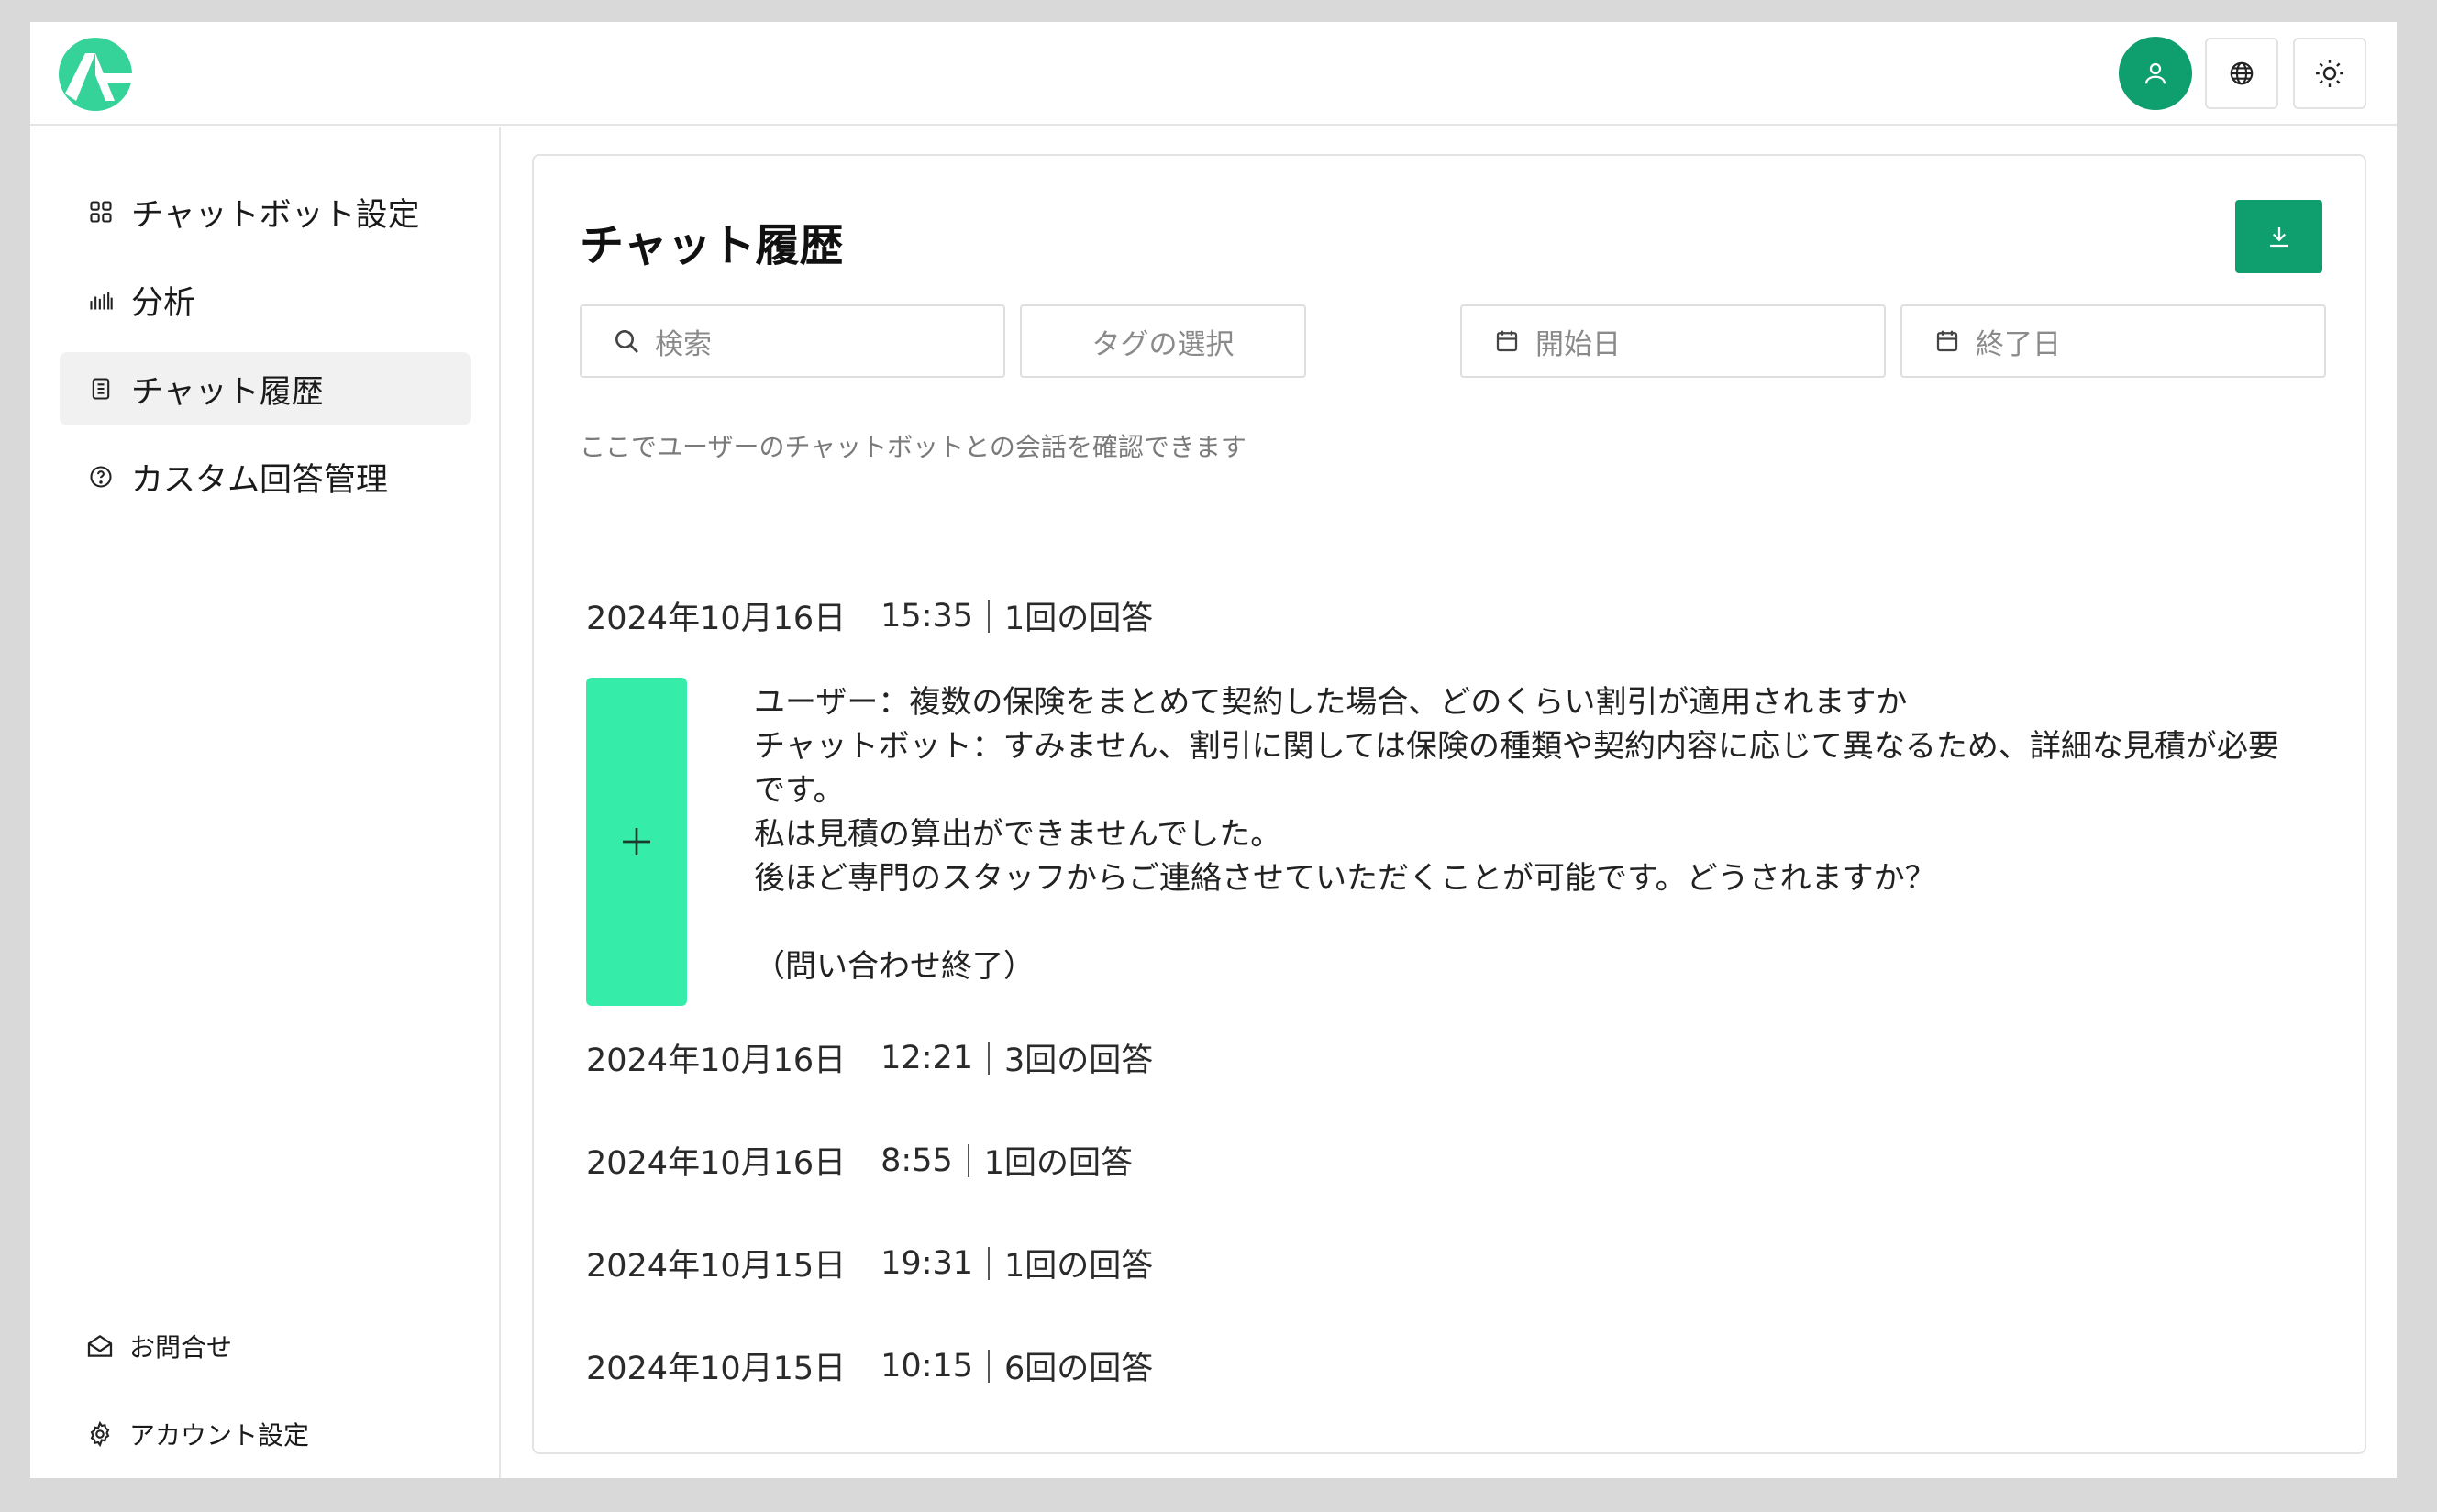  I want to click on download-icon, so click(2278, 237).